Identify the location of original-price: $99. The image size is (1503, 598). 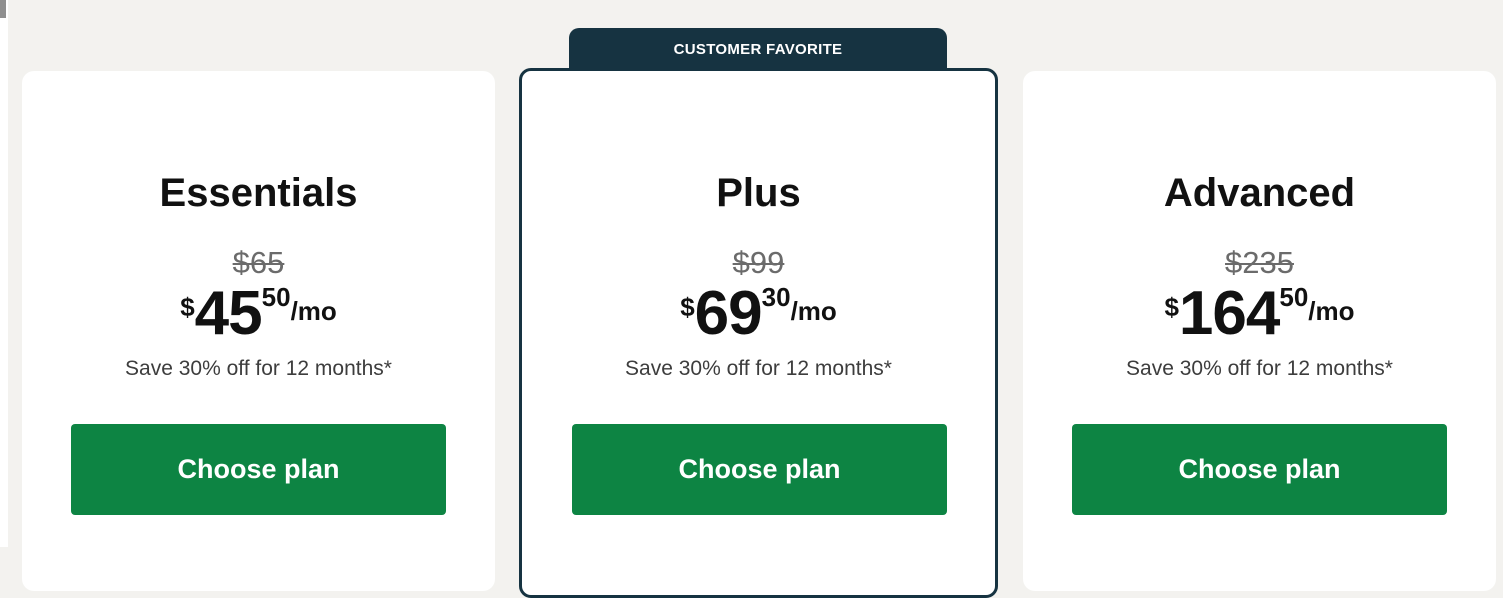
(758, 262).